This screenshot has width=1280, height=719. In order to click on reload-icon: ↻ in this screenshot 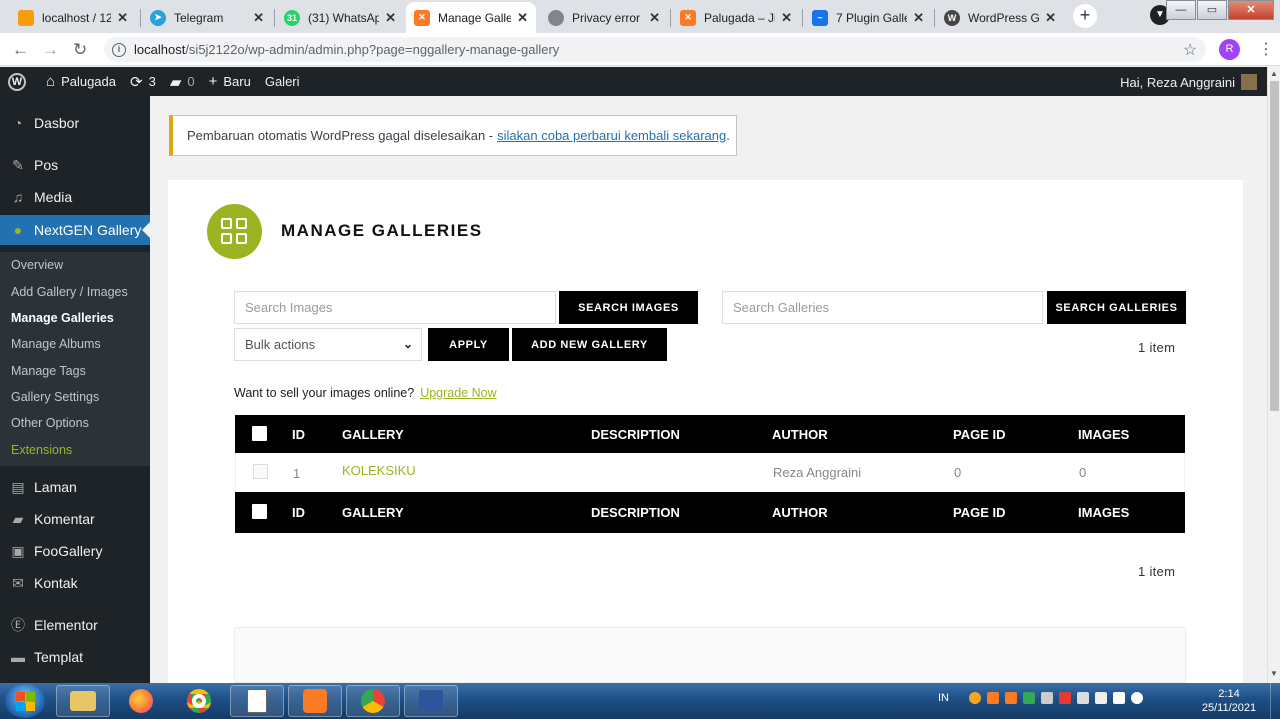, I will do `click(80, 50)`.